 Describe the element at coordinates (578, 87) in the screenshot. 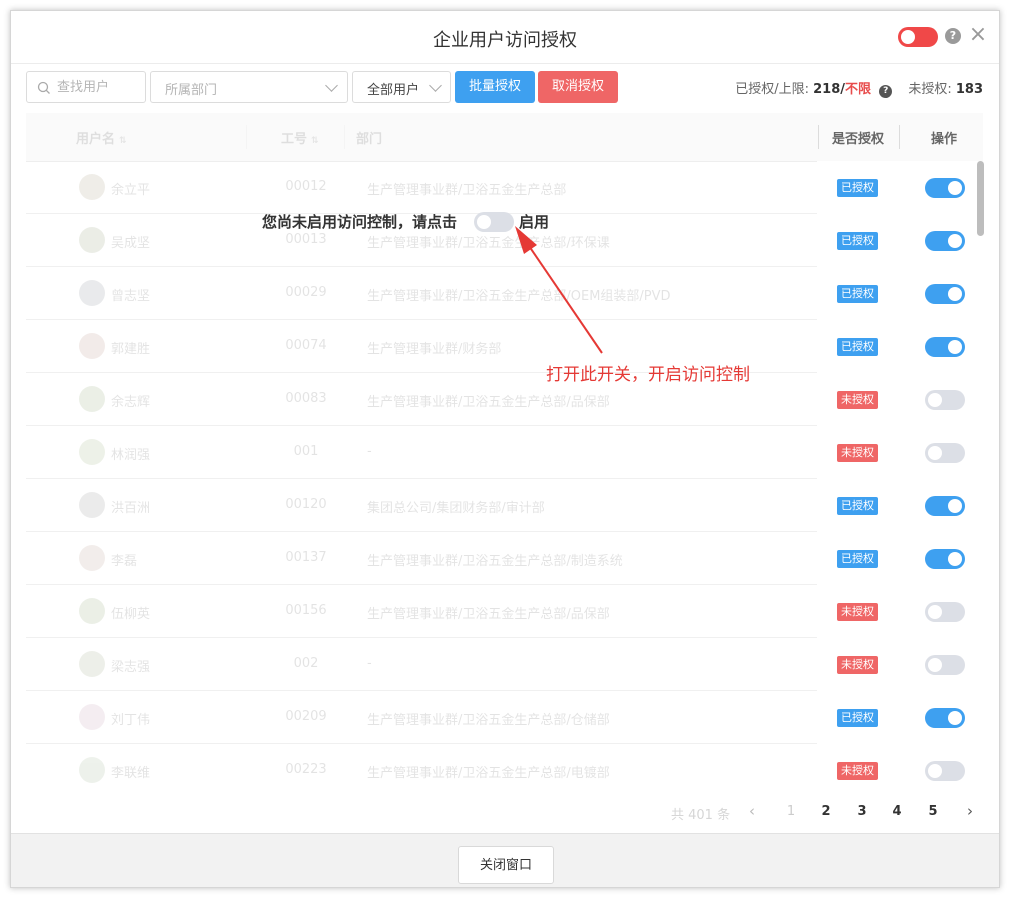

I see `cancel-authorize-button: 取消授权` at that location.